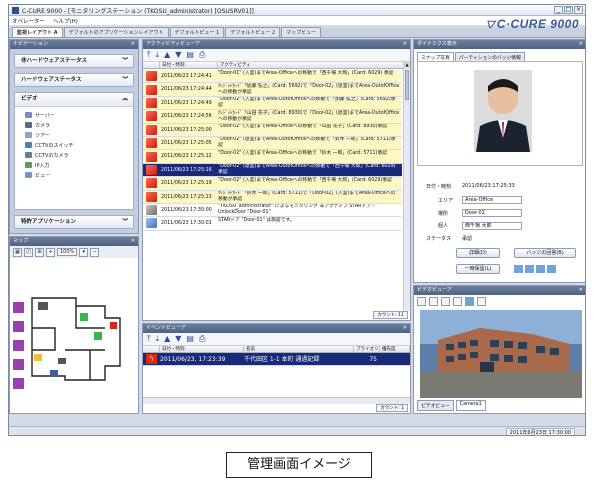 The height and width of the screenshot is (488, 595). What do you see at coordinates (301, 32) in the screenshot?
I see `tab-map-view: マップビュー` at bounding box center [301, 32].